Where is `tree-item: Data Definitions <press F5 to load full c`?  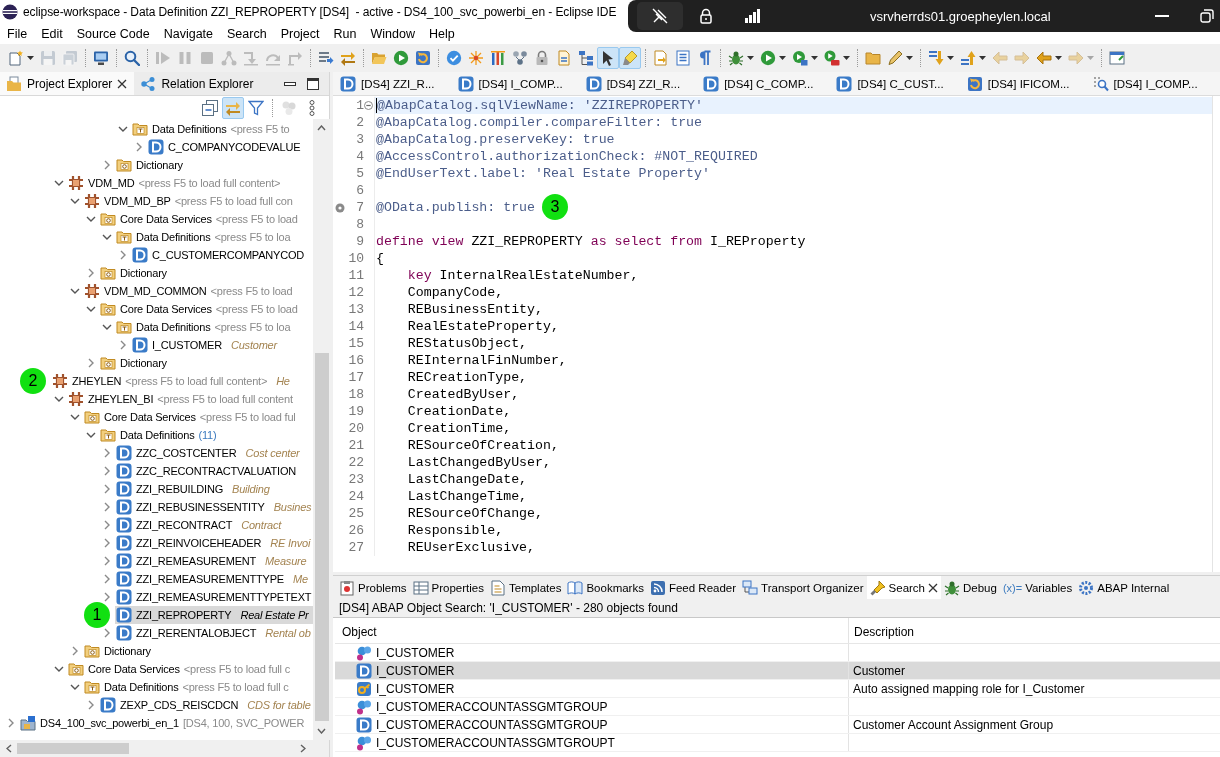 tree-item: Data Definitions <press F5 to load full c is located at coordinates (198, 687).